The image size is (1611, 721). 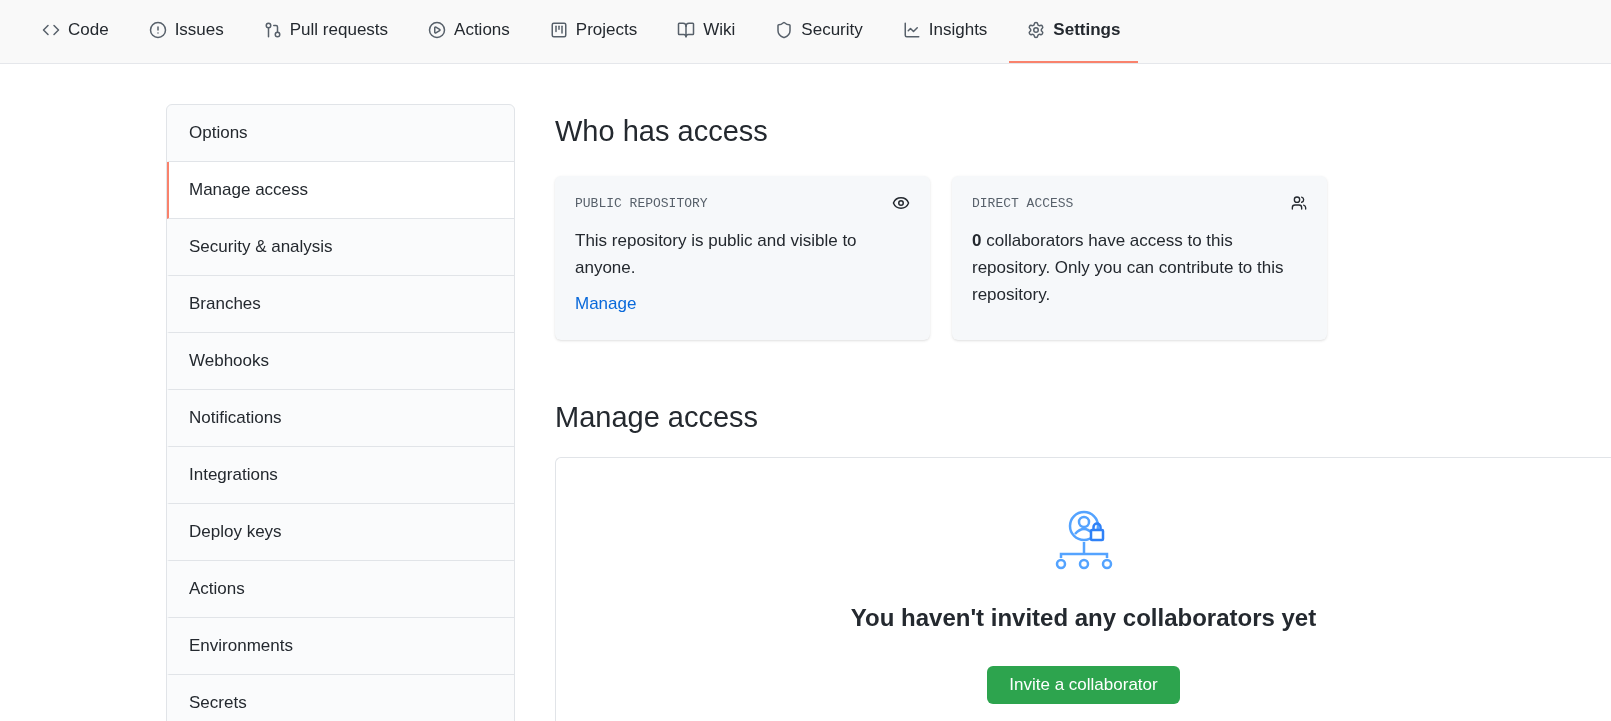 What do you see at coordinates (186, 31) in the screenshot?
I see `nav-tab: Issues` at bounding box center [186, 31].